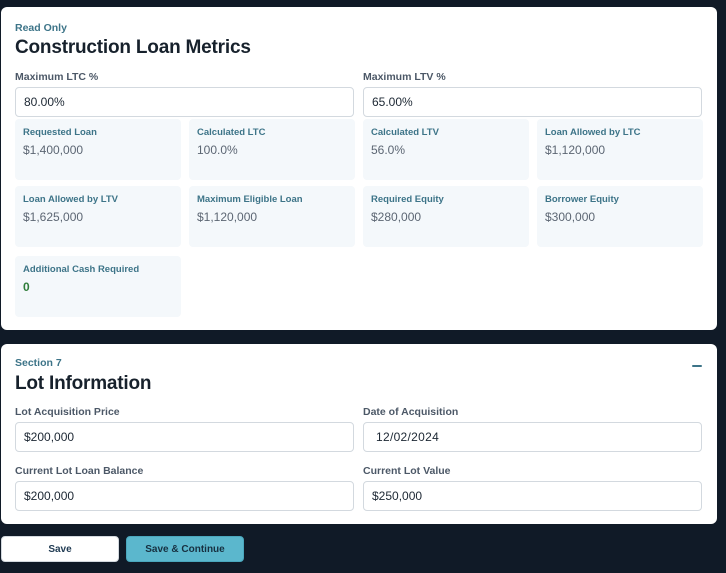  Describe the element at coordinates (83, 383) in the screenshot. I see `section-title: Lot Information` at that location.